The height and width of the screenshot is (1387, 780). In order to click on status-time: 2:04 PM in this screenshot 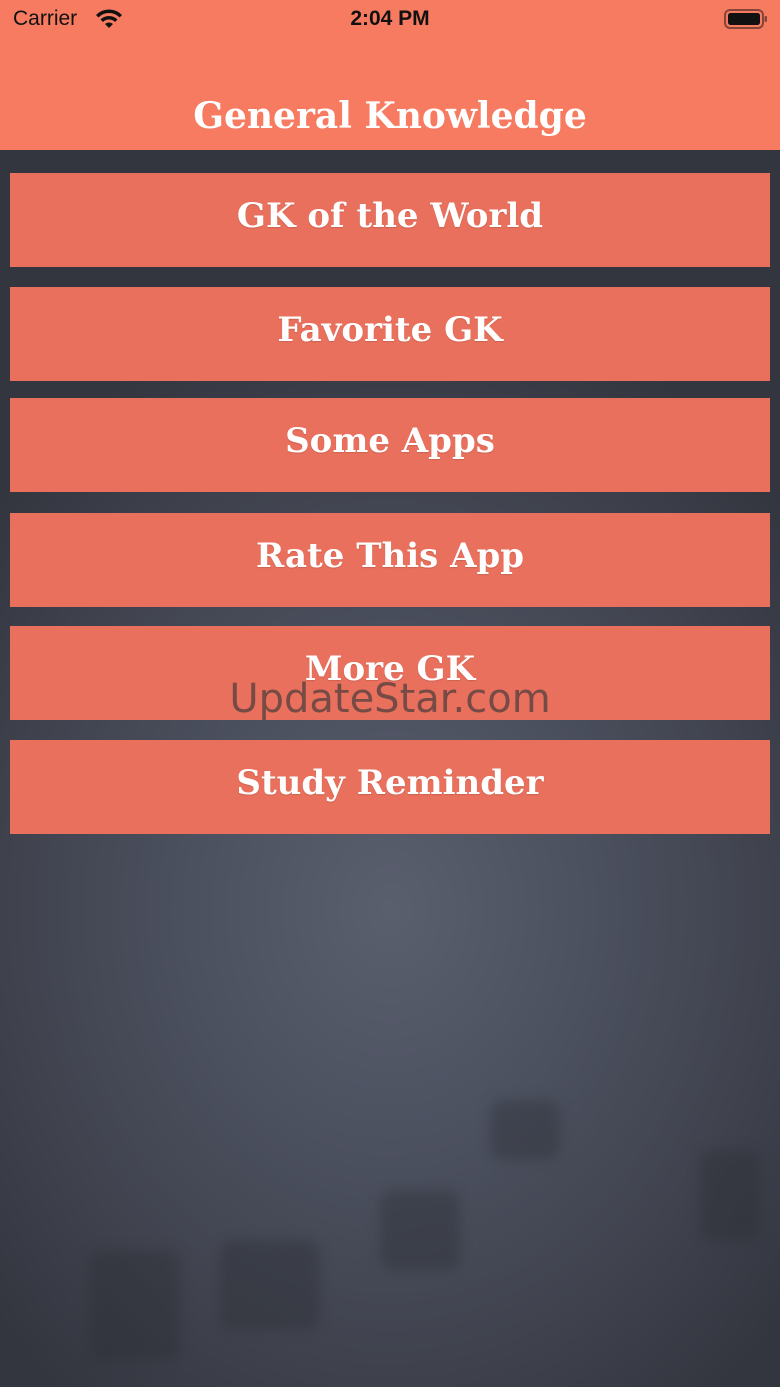, I will do `click(390, 18)`.